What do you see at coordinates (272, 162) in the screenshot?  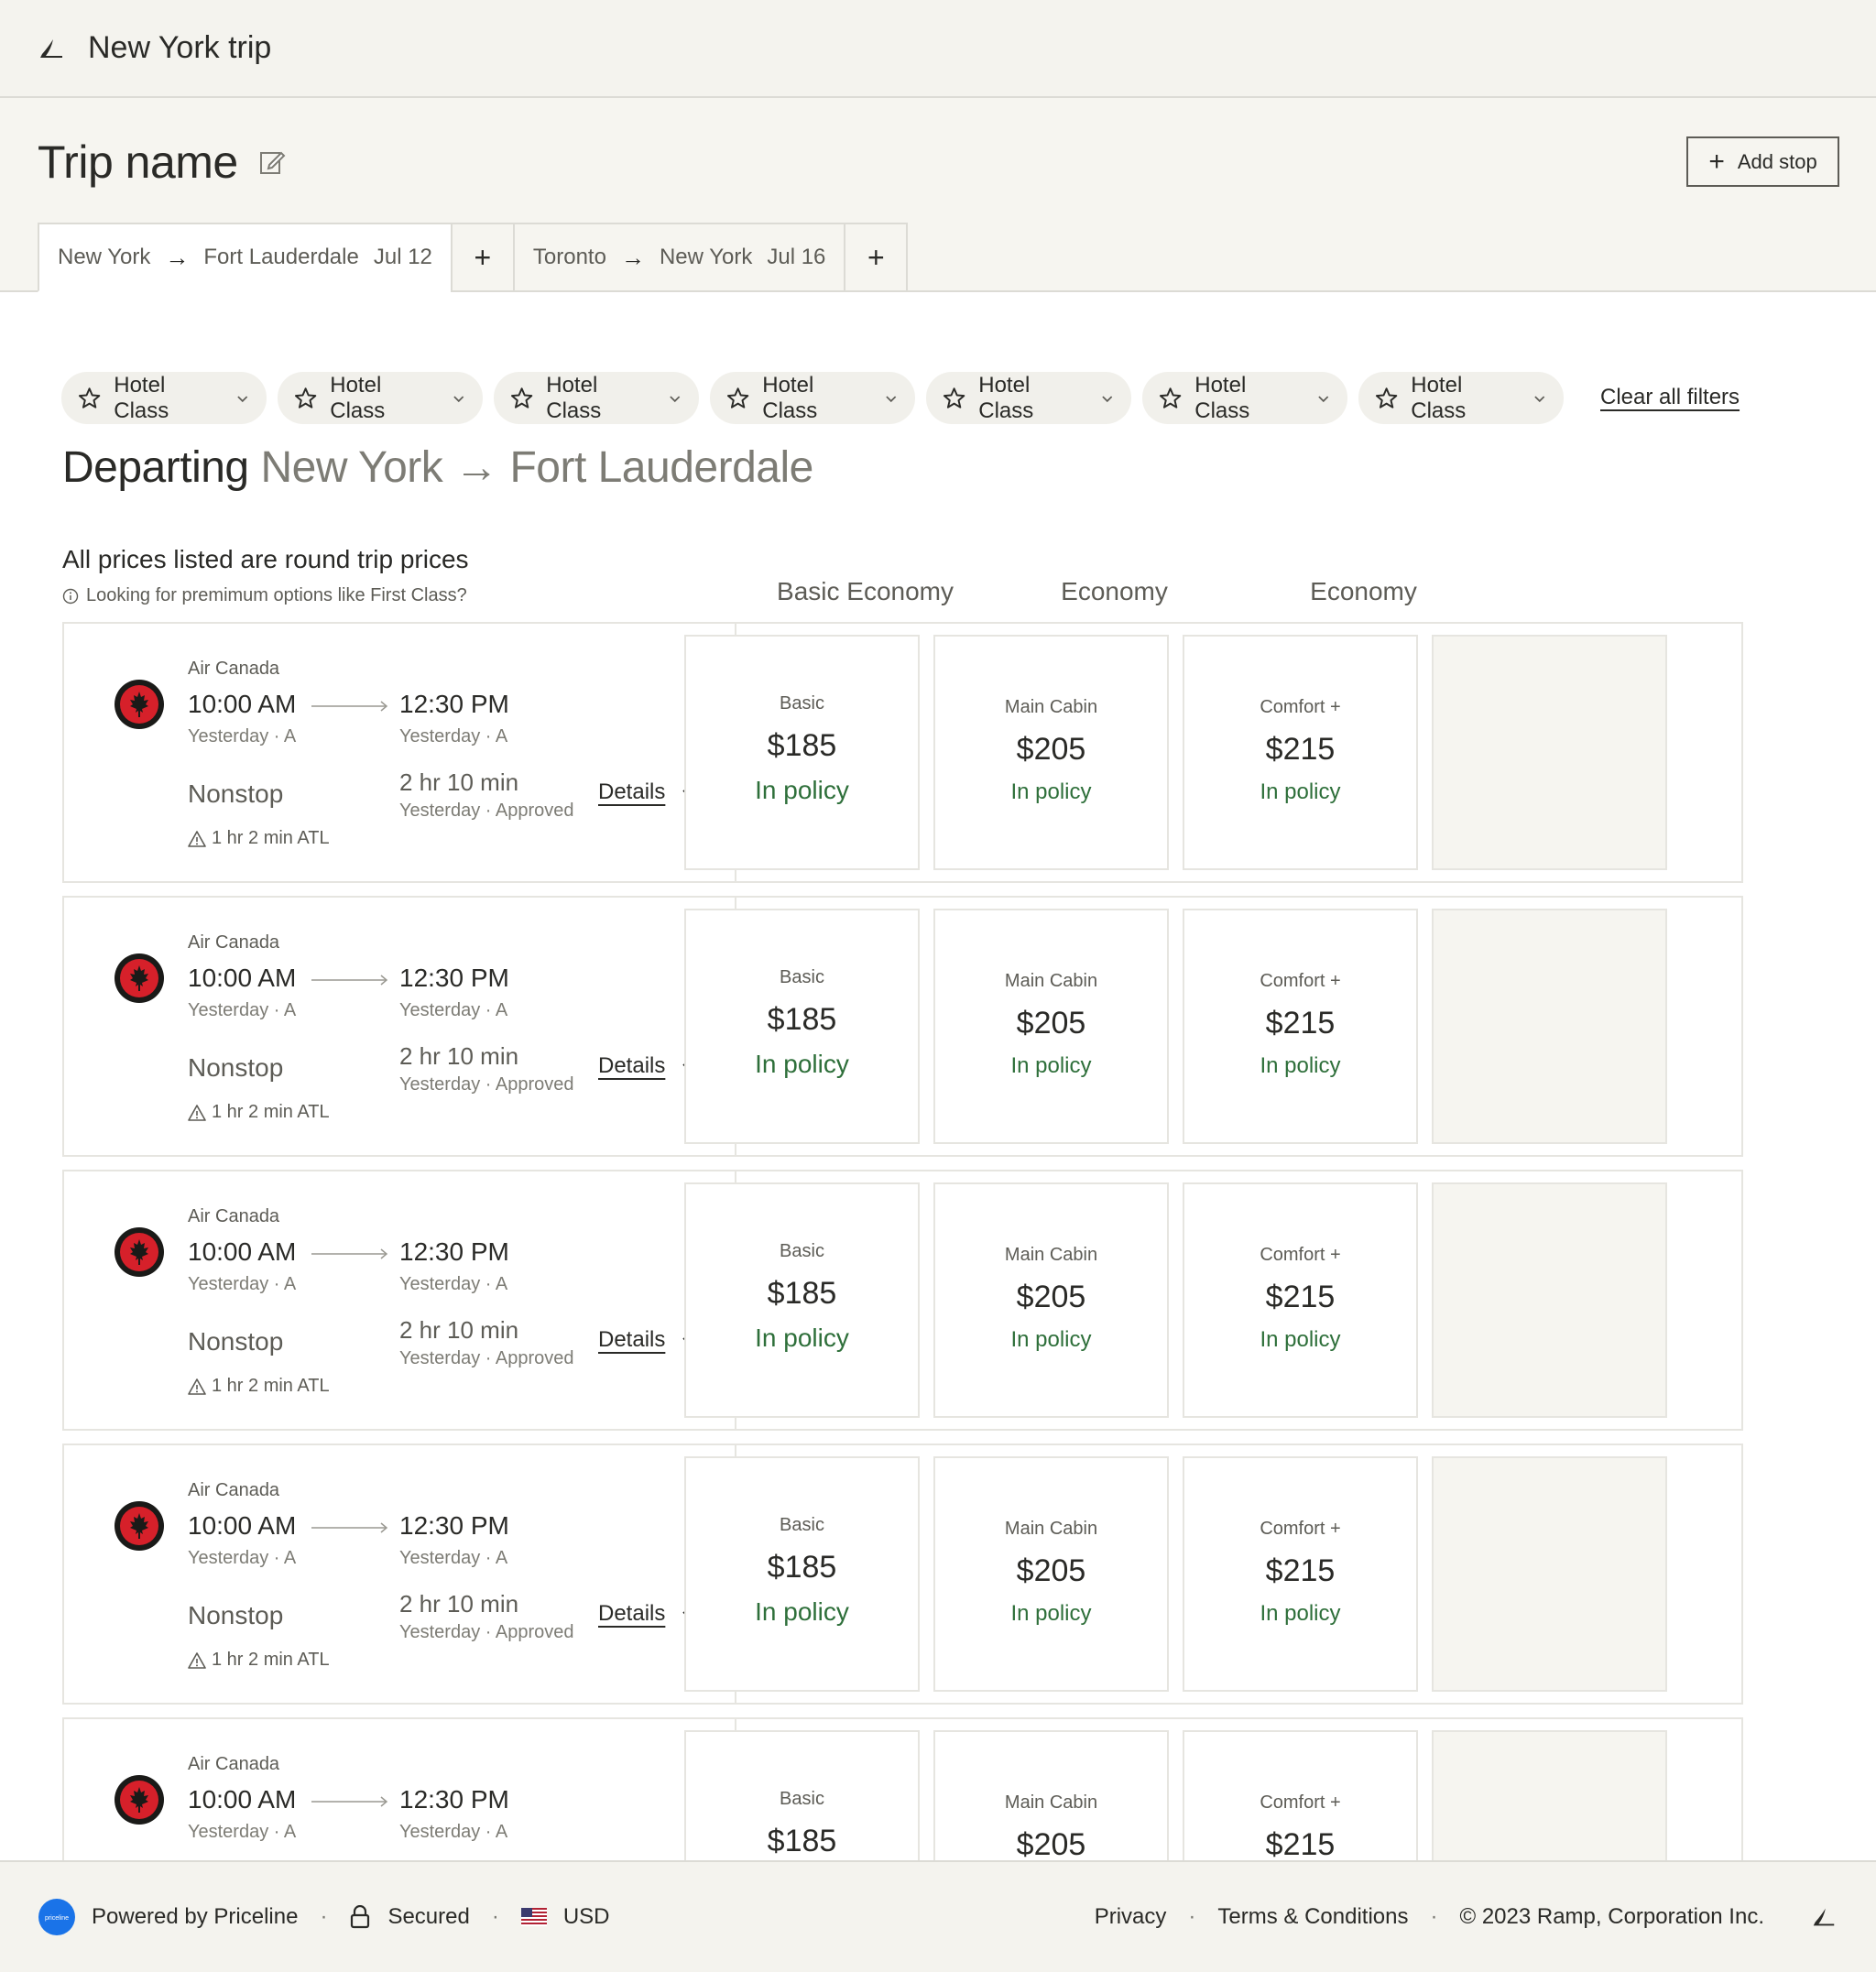 I see `edit-pencil-icon` at bounding box center [272, 162].